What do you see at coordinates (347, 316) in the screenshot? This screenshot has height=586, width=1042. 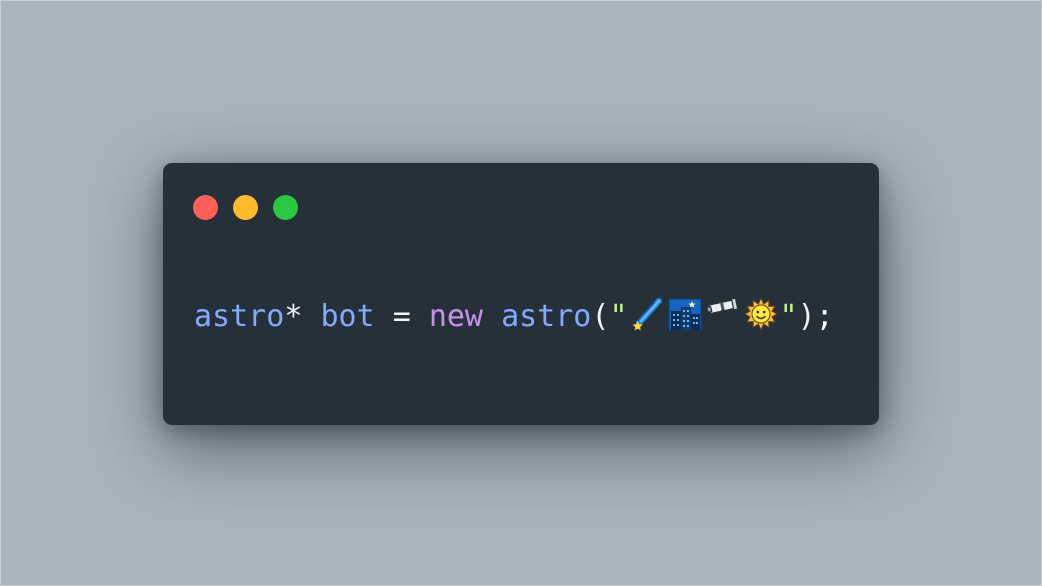 I see `variable-token: bot` at bounding box center [347, 316].